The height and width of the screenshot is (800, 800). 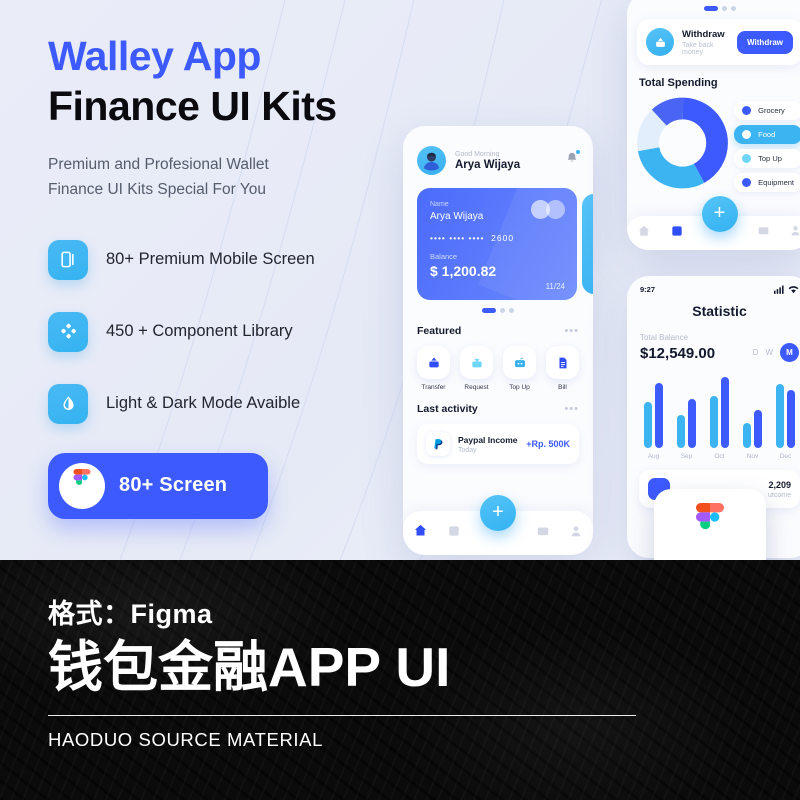 What do you see at coordinates (476, 362) in the screenshot?
I see `request-icon` at bounding box center [476, 362].